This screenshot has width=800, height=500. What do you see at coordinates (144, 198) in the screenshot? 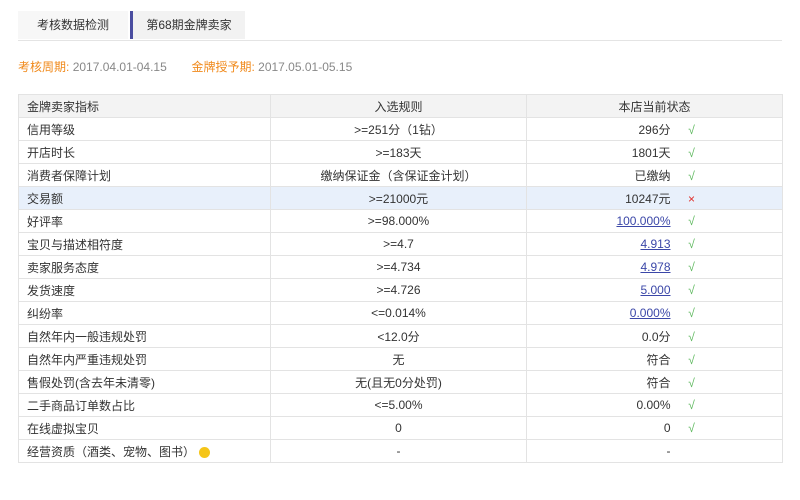
I see `metric-cell: 交易额` at bounding box center [144, 198].